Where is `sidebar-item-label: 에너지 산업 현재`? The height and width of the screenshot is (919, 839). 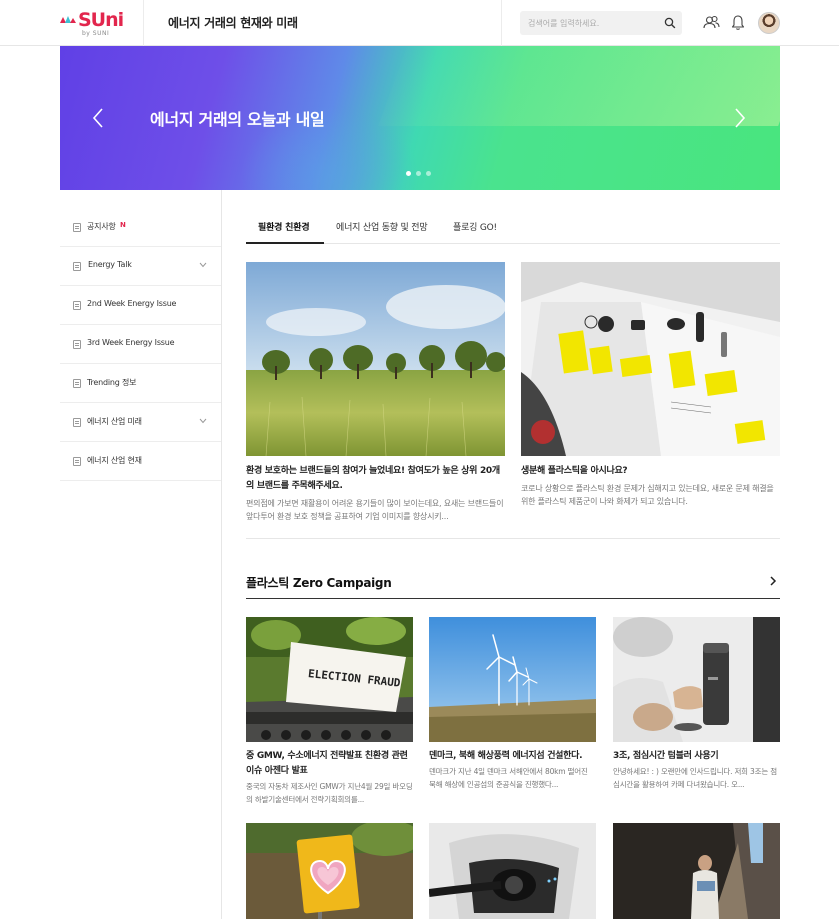
sidebar-item-label: 에너지 산업 현재 is located at coordinates (114, 460).